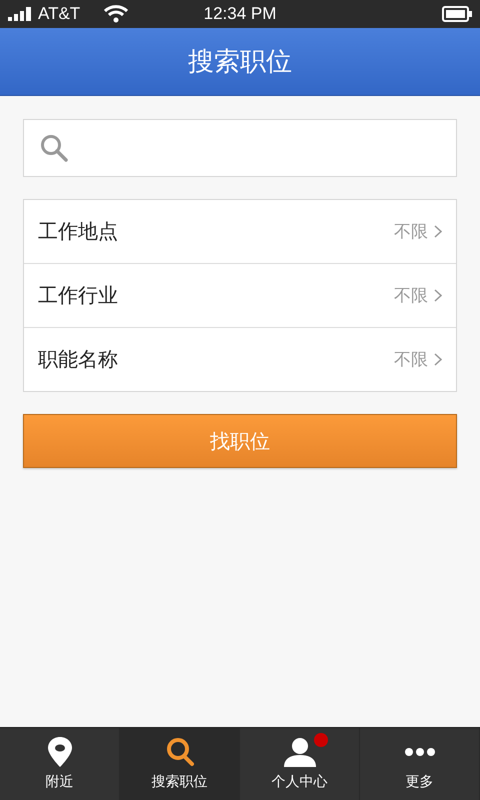 The width and height of the screenshot is (480, 800). Describe the element at coordinates (457, 14) in the screenshot. I see `battery-icon` at that location.